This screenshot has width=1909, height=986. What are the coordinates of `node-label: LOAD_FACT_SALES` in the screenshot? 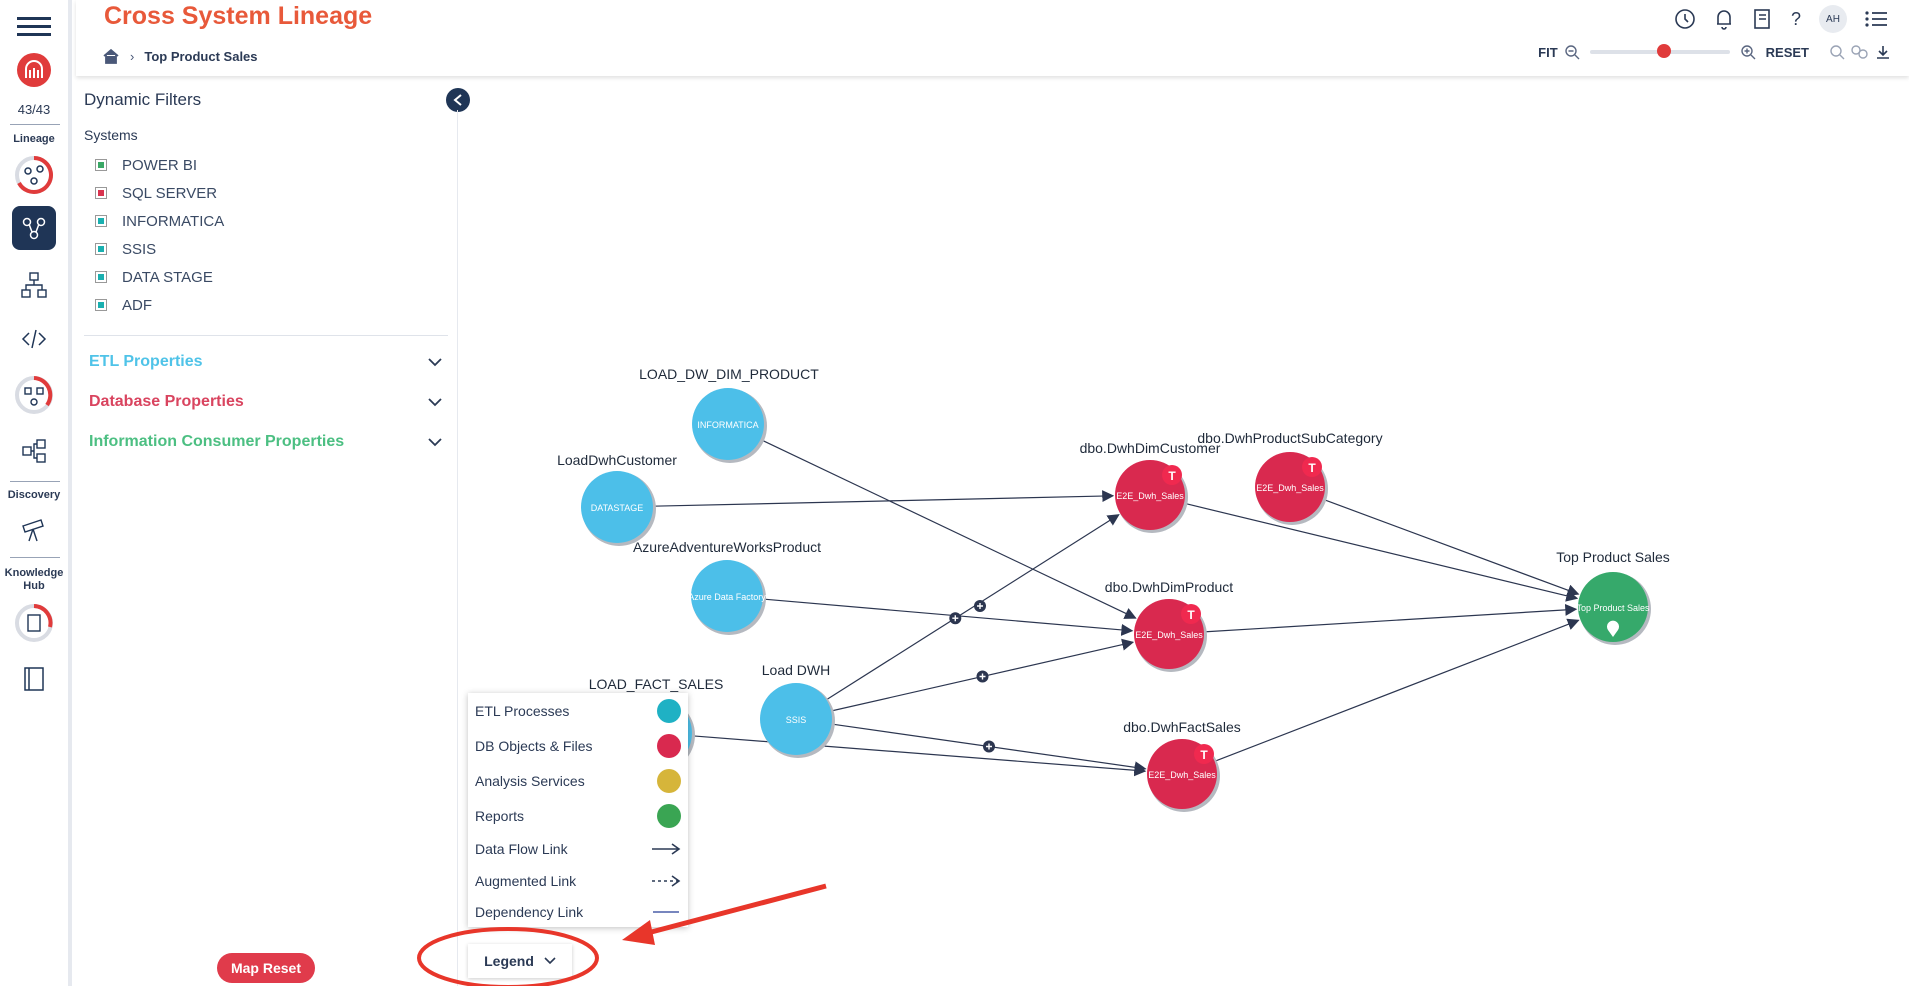 It's located at (656, 684).